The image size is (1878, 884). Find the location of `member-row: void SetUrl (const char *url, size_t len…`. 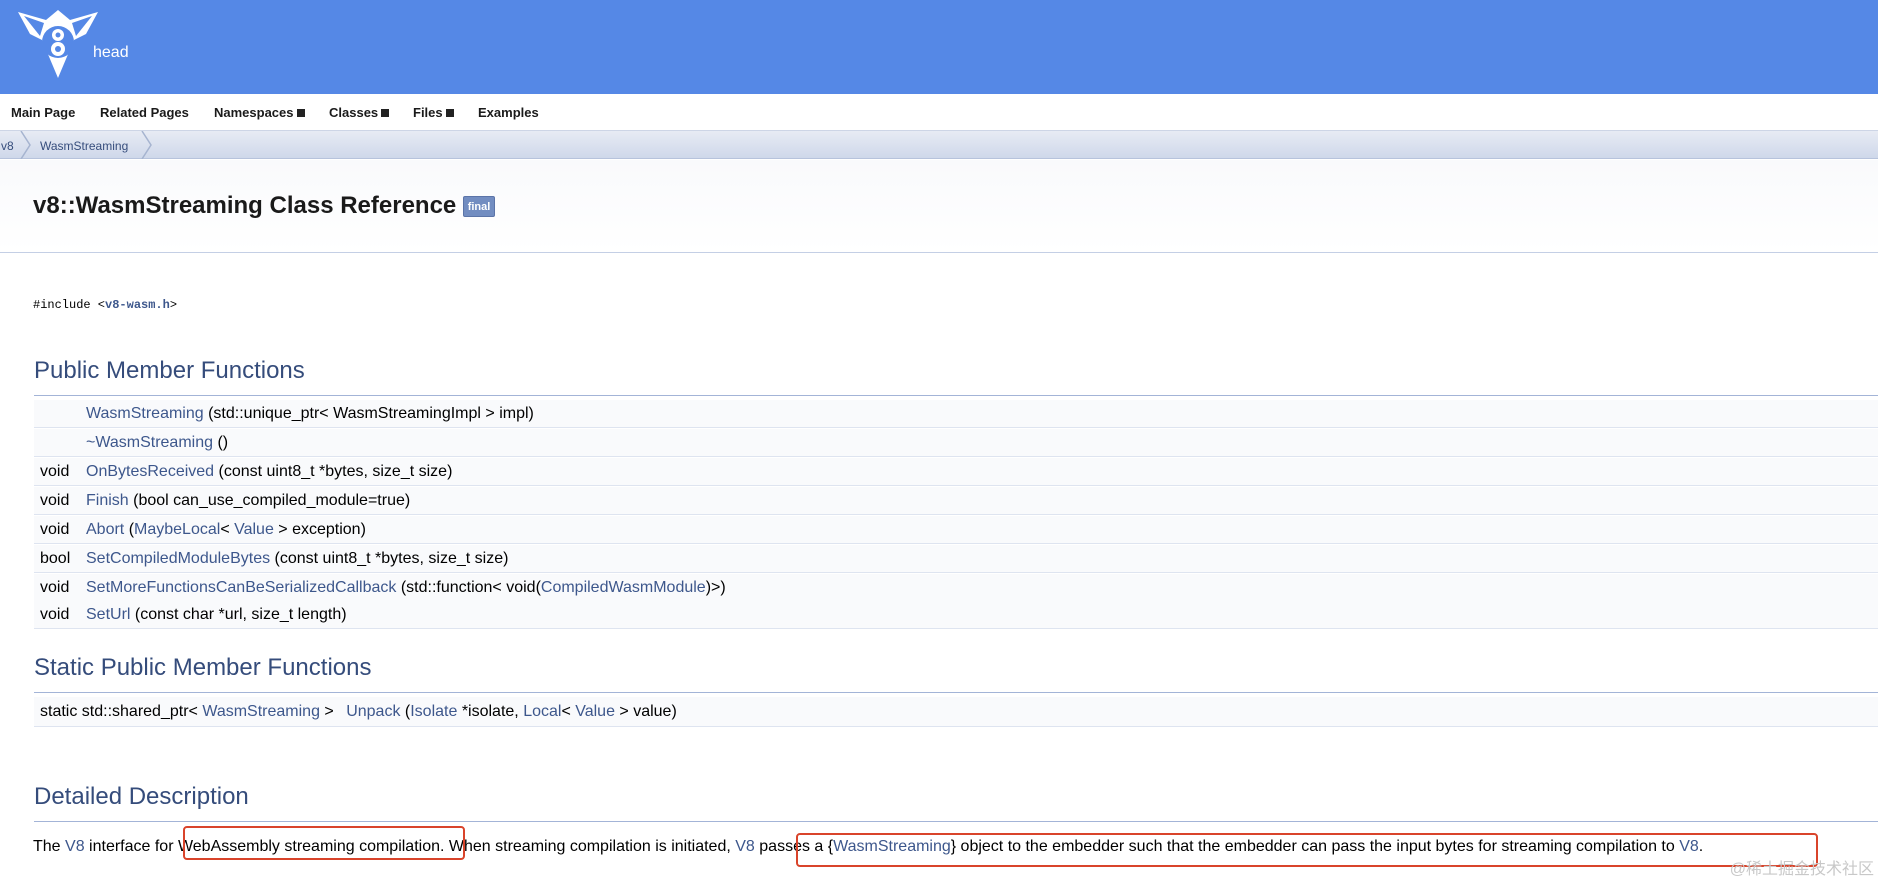

member-row: void SetUrl (const char *url, size_t len… is located at coordinates (956, 615).